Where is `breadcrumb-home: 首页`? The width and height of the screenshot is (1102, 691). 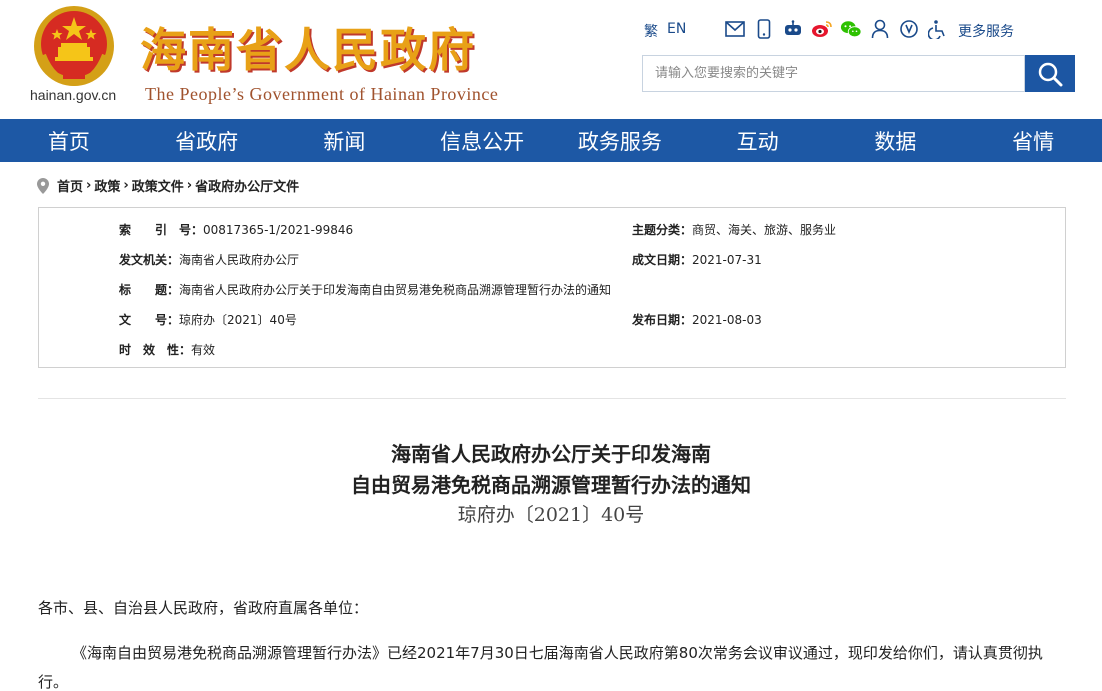 breadcrumb-home: 首页 is located at coordinates (70, 185).